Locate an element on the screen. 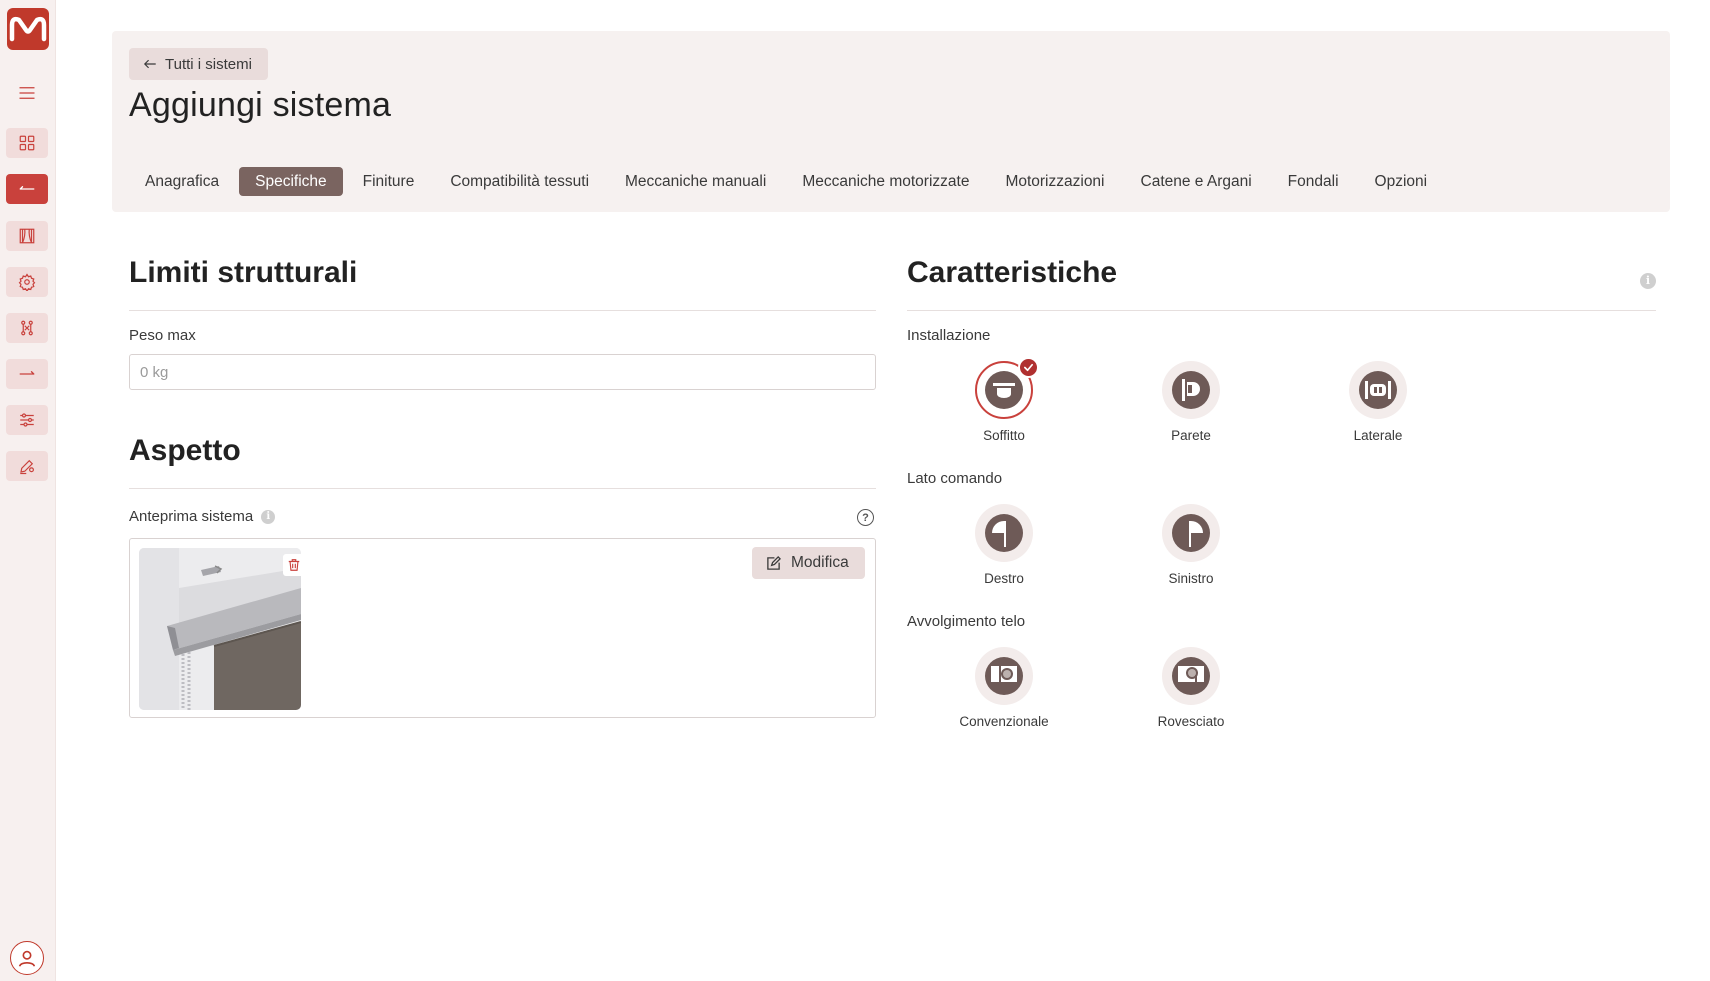  trash-icon is located at coordinates (294, 565).